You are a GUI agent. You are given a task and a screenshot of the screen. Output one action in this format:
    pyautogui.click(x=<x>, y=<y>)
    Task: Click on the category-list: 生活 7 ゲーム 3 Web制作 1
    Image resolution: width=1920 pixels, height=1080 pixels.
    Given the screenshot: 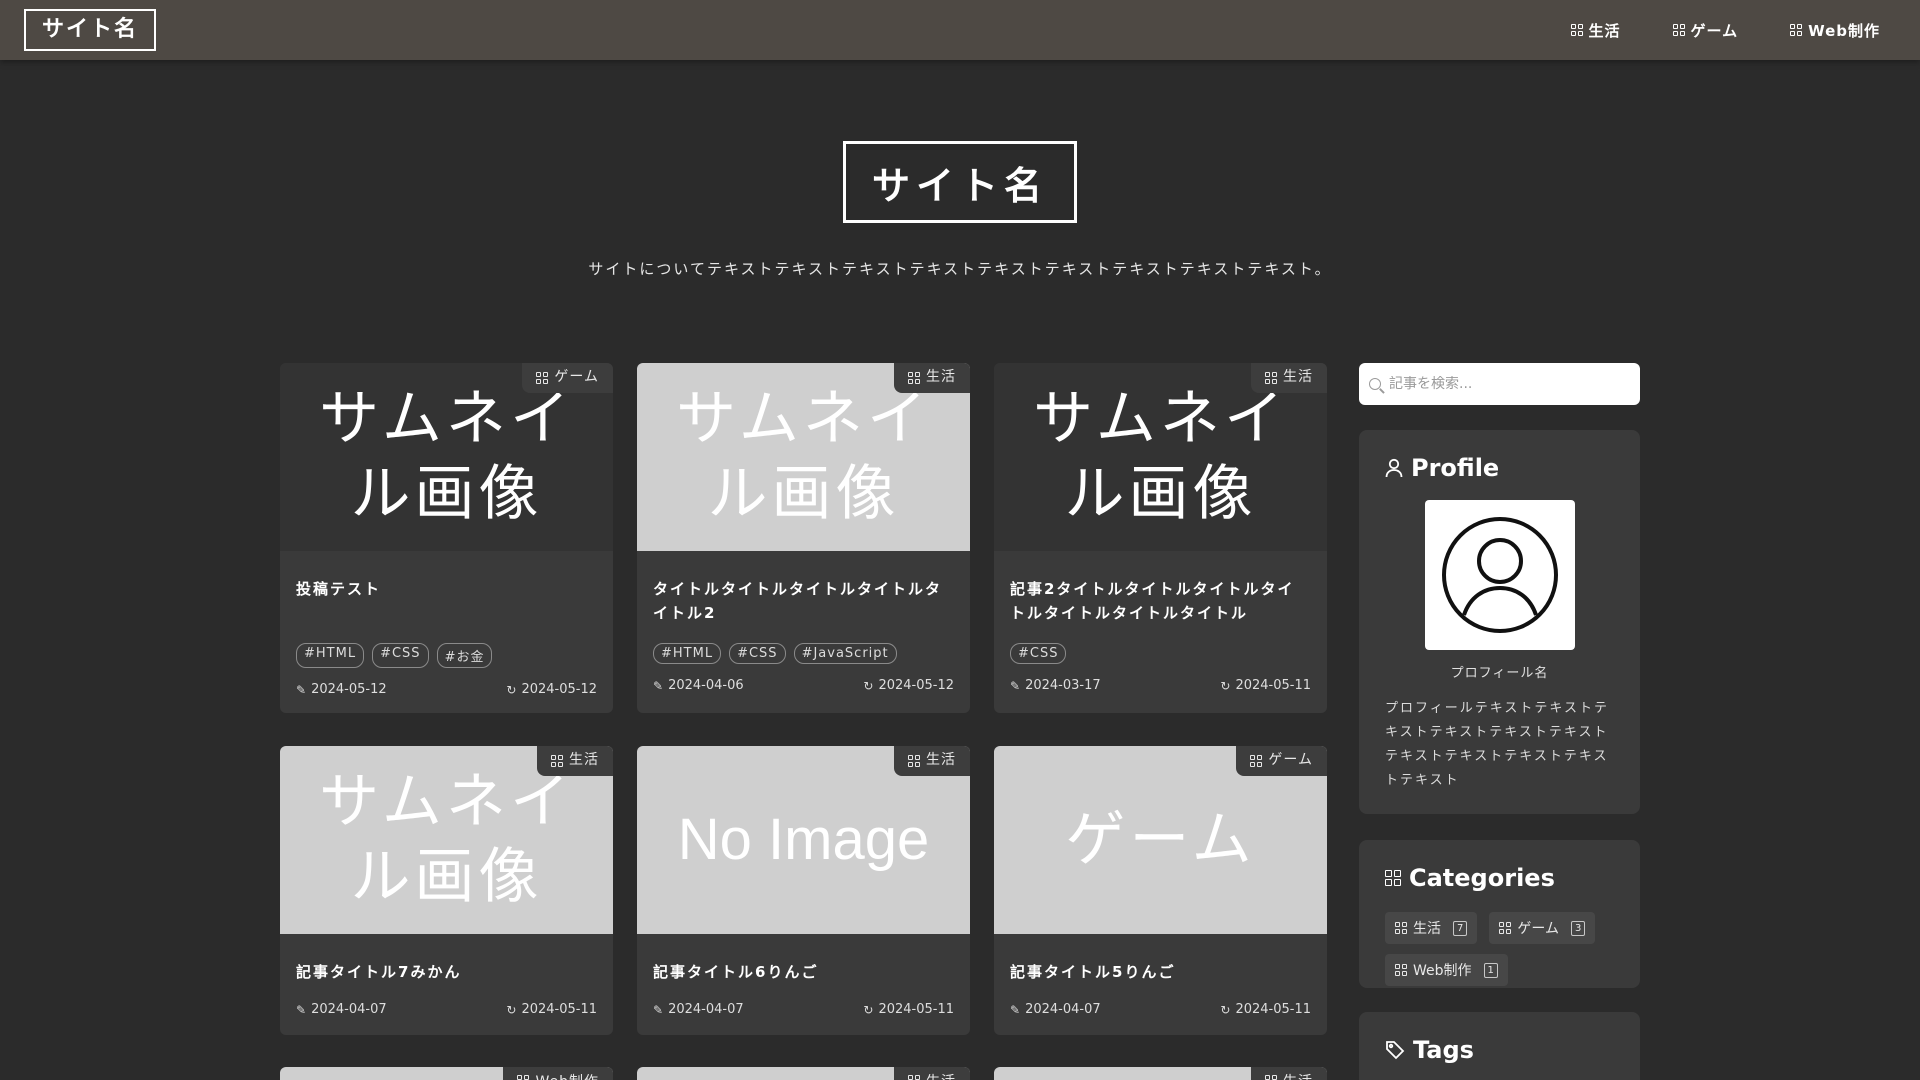 What is the action you would take?
    pyautogui.click(x=1499, y=949)
    